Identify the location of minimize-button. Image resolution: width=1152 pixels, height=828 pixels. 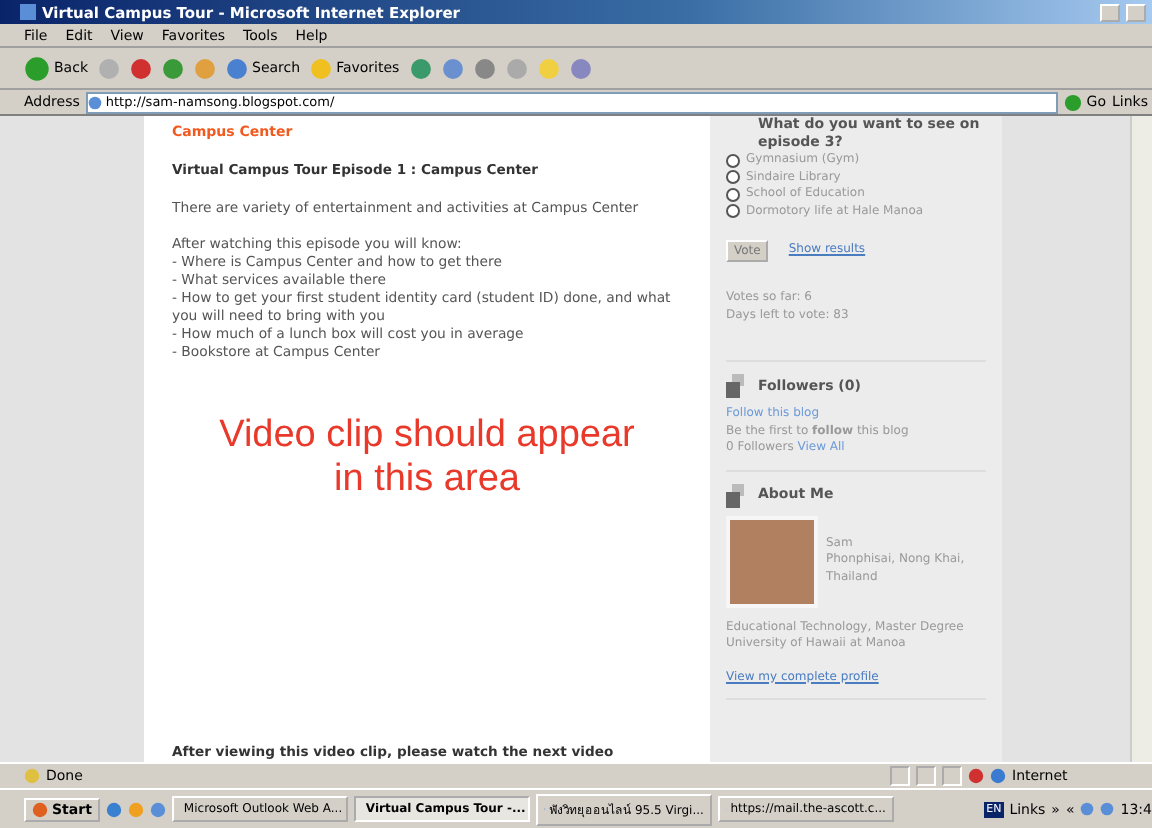
(1110, 12).